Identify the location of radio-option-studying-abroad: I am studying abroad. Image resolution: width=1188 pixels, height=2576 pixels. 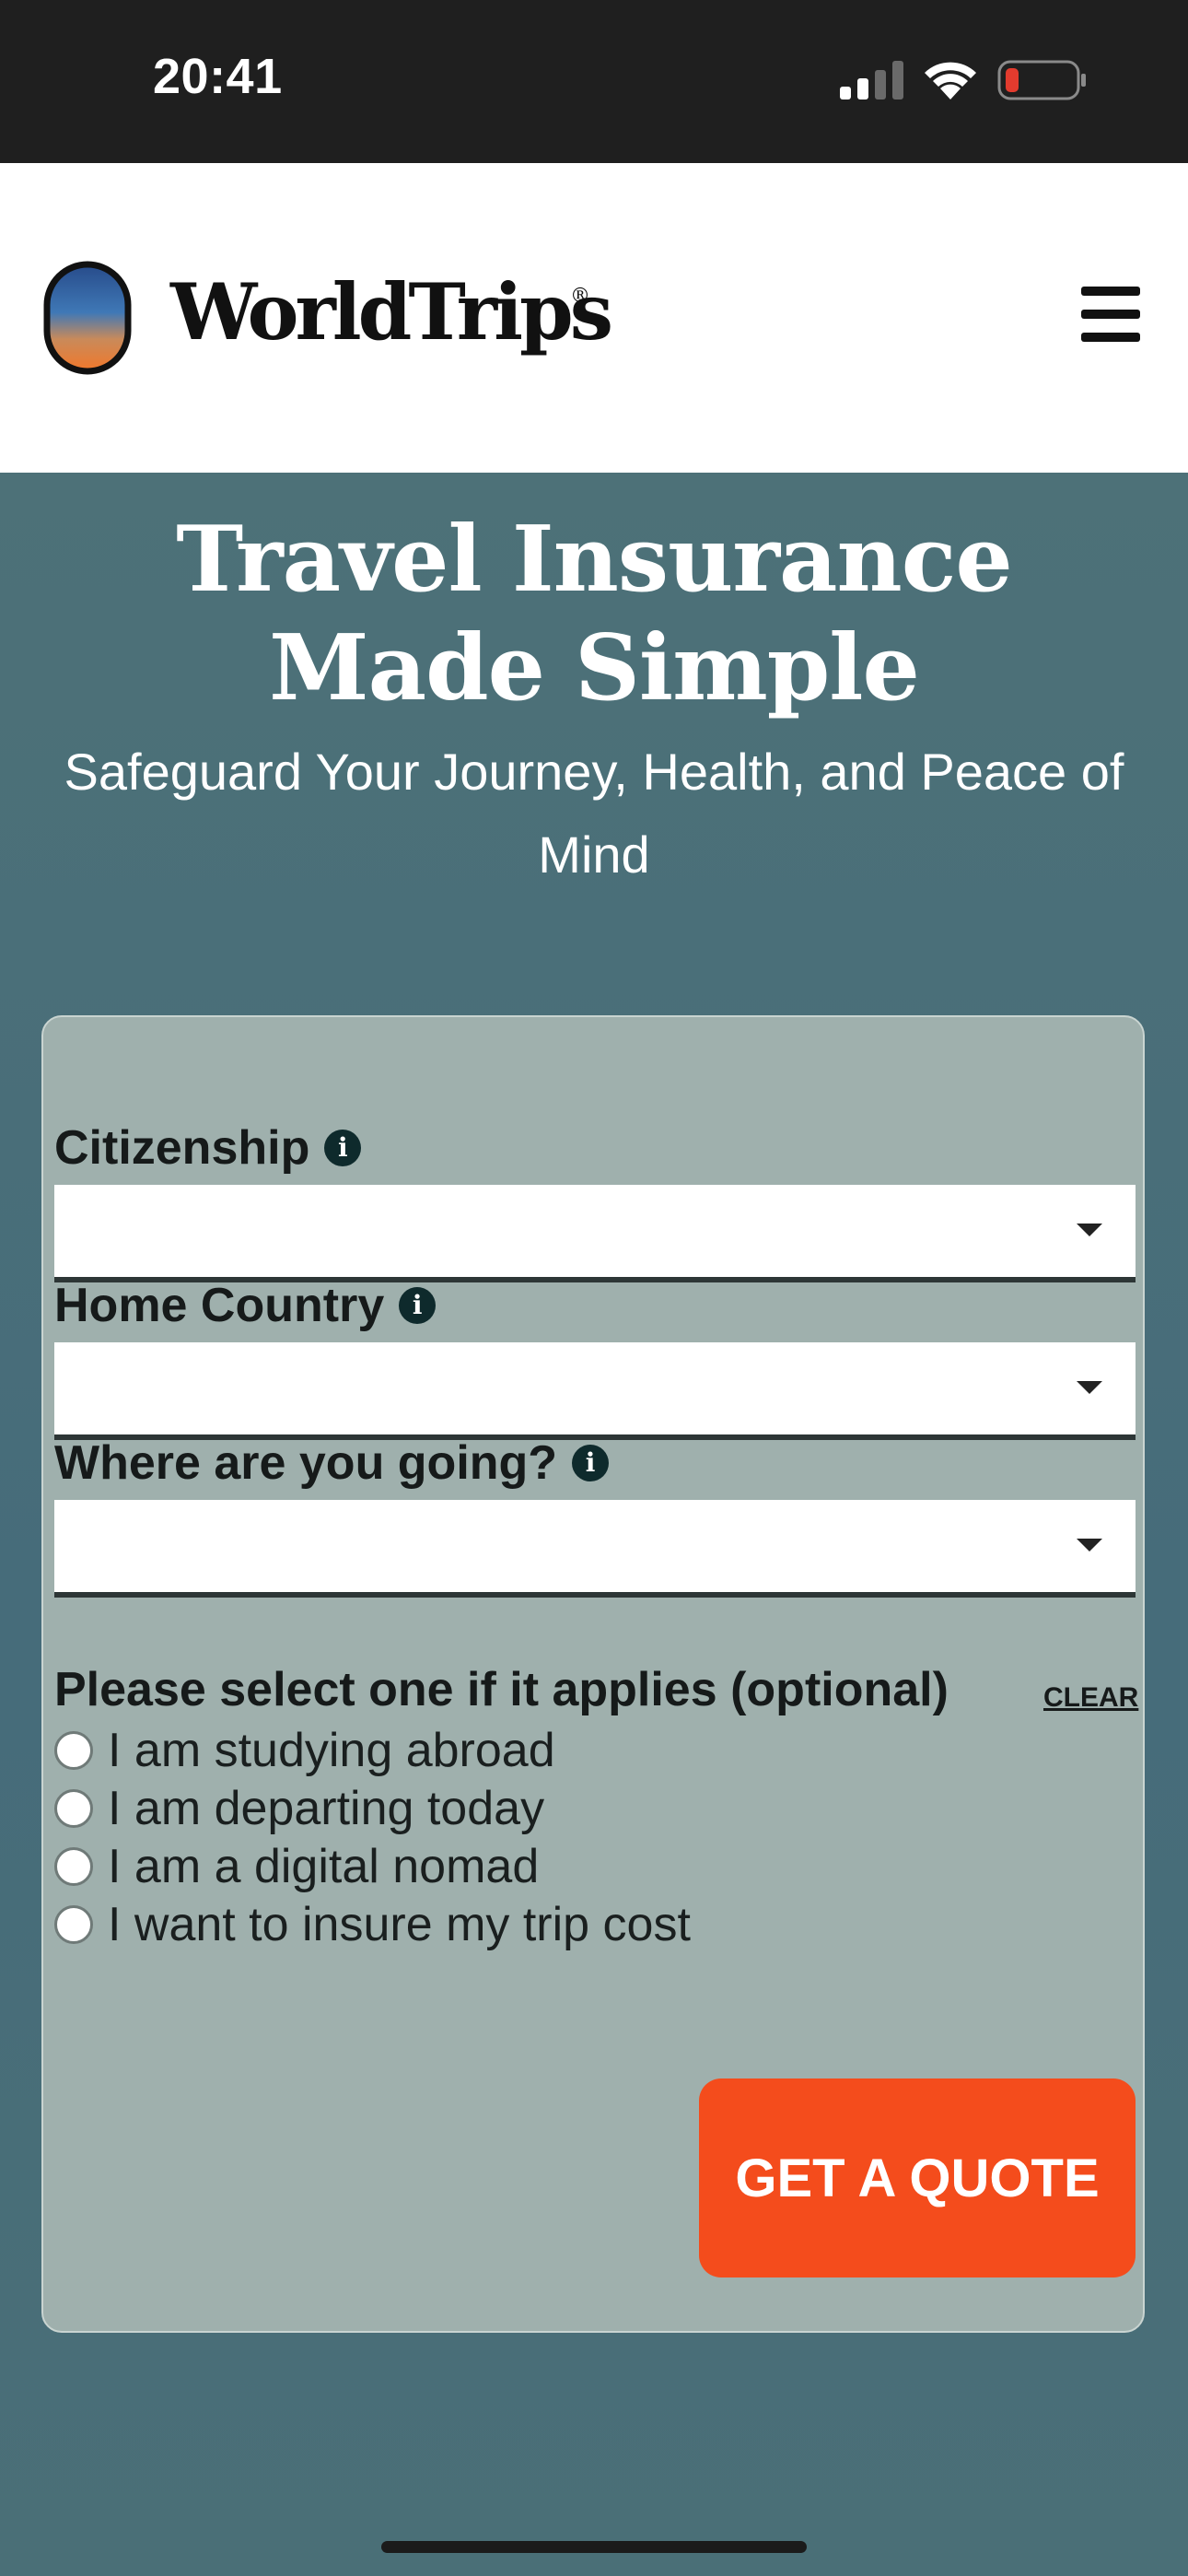
(304, 1750).